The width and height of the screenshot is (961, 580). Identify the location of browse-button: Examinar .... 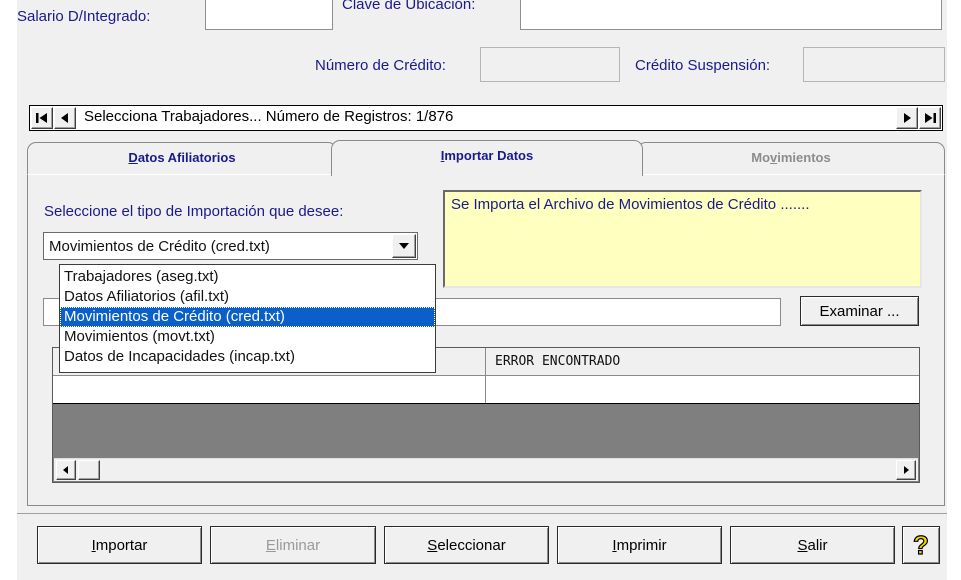
(859, 311).